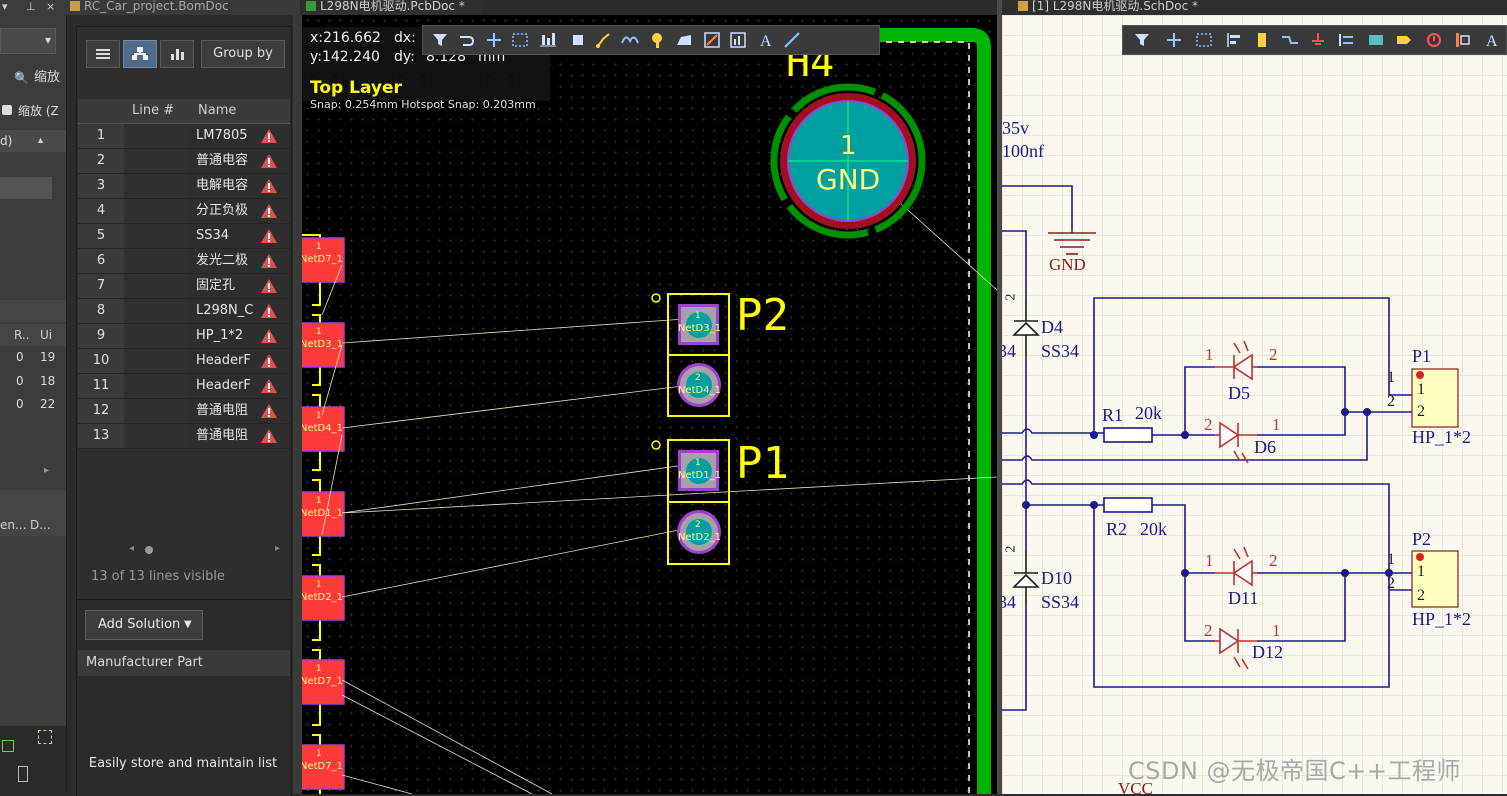  I want to click on name-header: Name, so click(217, 110).